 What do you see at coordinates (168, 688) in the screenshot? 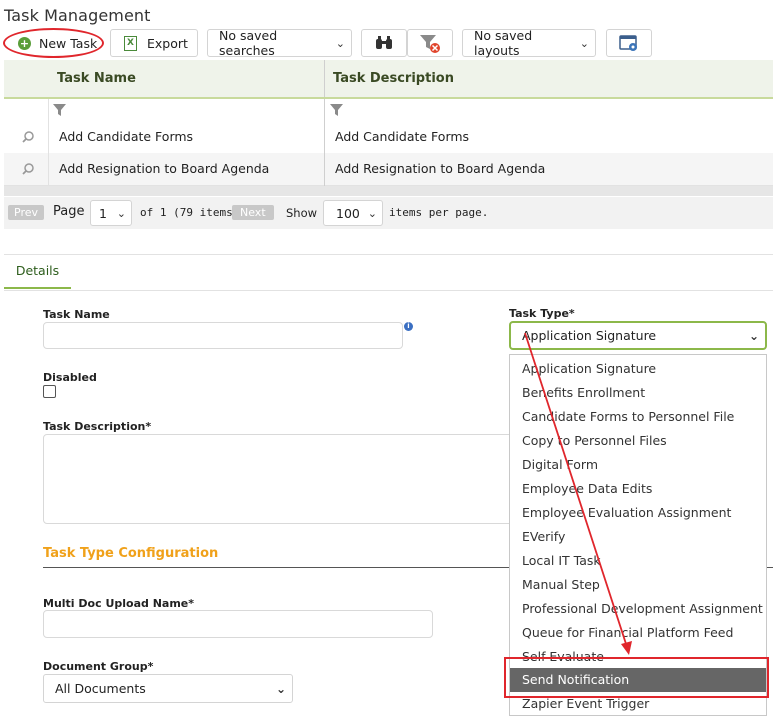
I see `document-group-select: All Documents ⌄` at bounding box center [168, 688].